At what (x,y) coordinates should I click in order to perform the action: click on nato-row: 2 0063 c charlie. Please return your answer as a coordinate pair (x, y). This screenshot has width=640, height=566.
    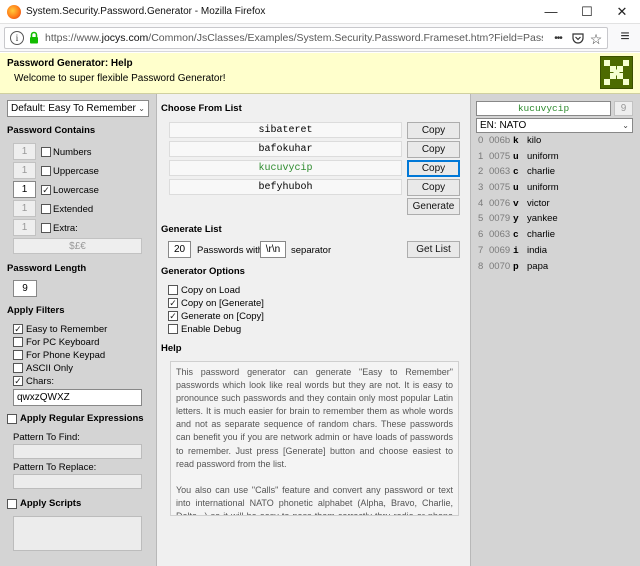
    Looking at the image, I should click on (554, 172).